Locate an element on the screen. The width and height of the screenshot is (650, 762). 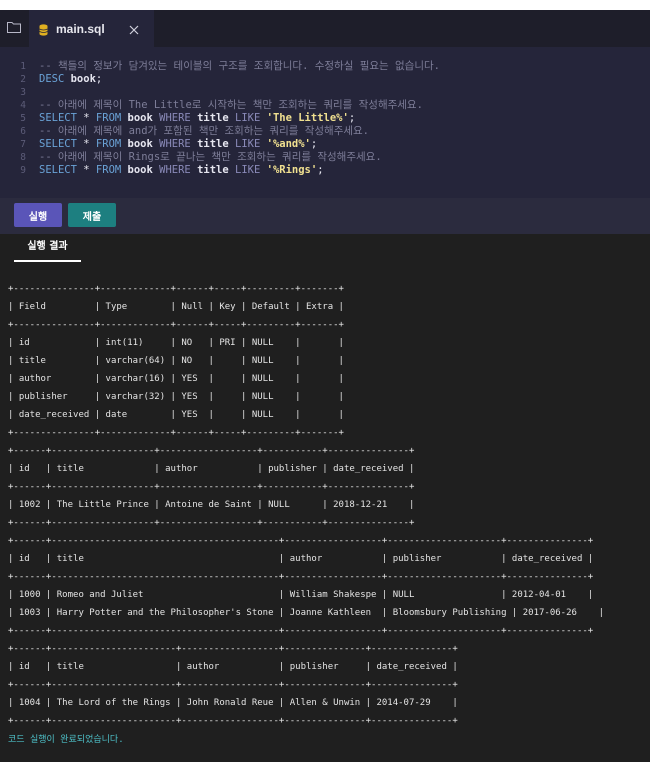
line-number: 1 is located at coordinates (23, 66).